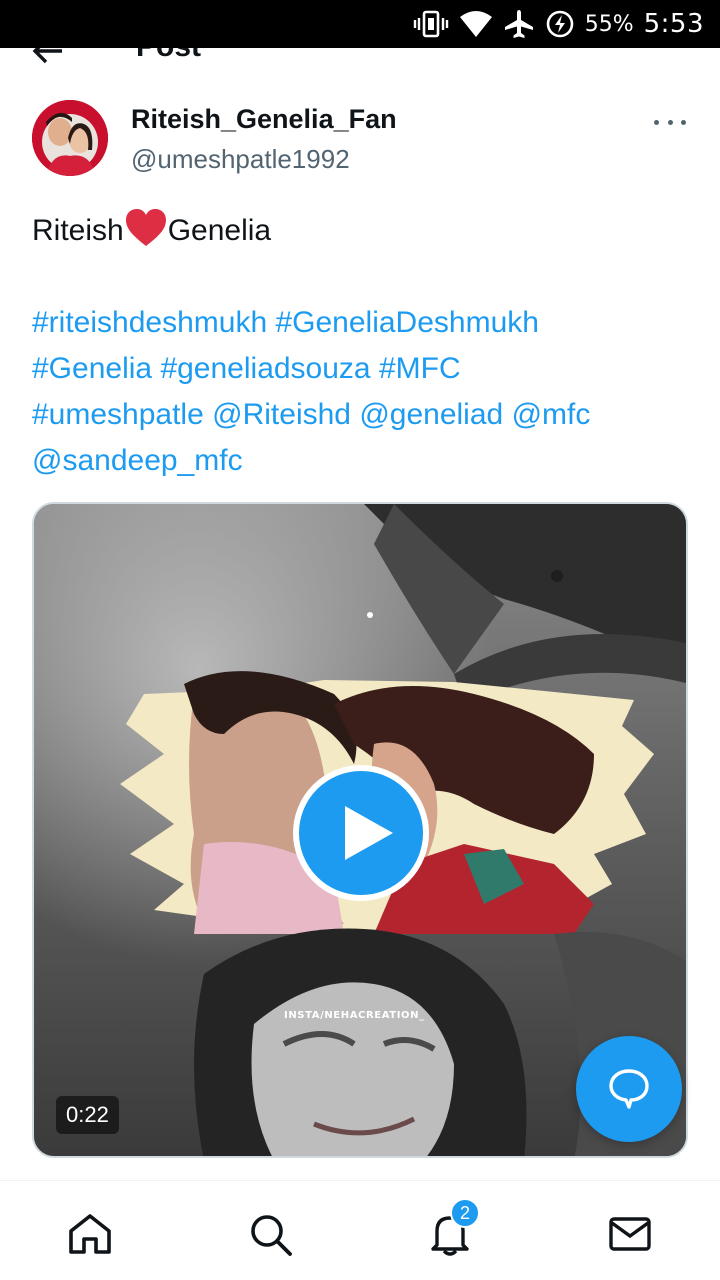  Describe the element at coordinates (430, 24) in the screenshot. I see `vibrate-icon` at that location.